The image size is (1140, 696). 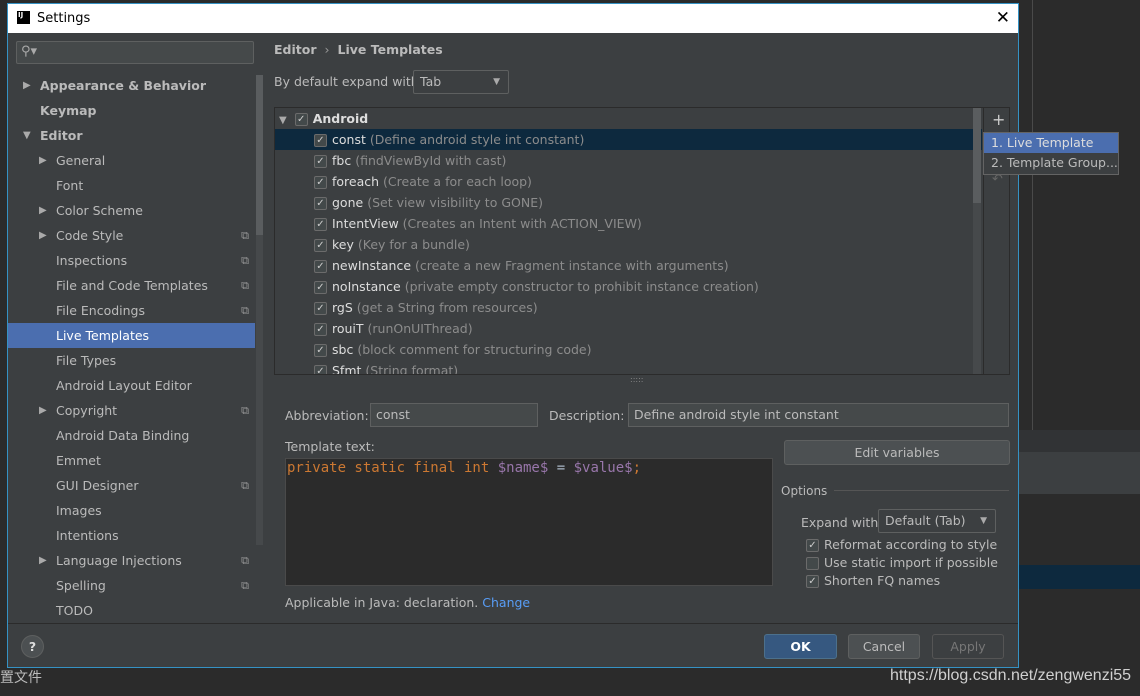 I want to click on checkbox-icon, so click(x=812, y=563).